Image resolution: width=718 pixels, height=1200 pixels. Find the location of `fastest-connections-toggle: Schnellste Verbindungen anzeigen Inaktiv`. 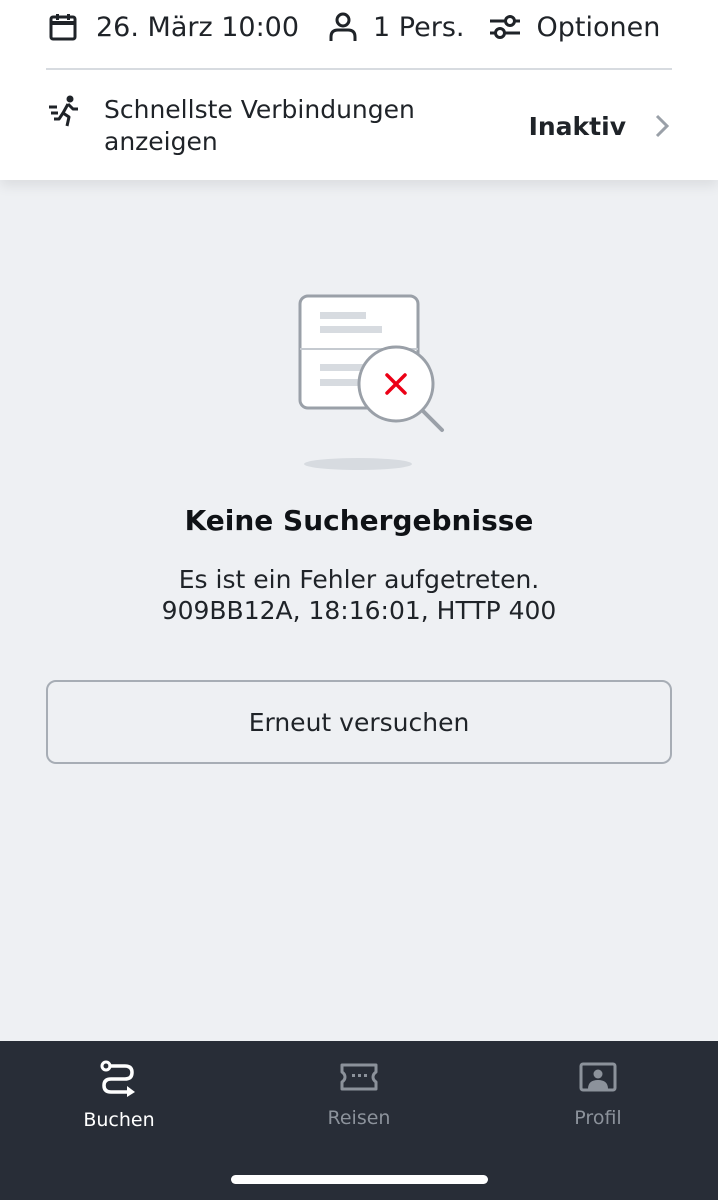

fastest-connections-toggle: Schnellste Verbindungen anzeigen Inaktiv is located at coordinates (360, 126).